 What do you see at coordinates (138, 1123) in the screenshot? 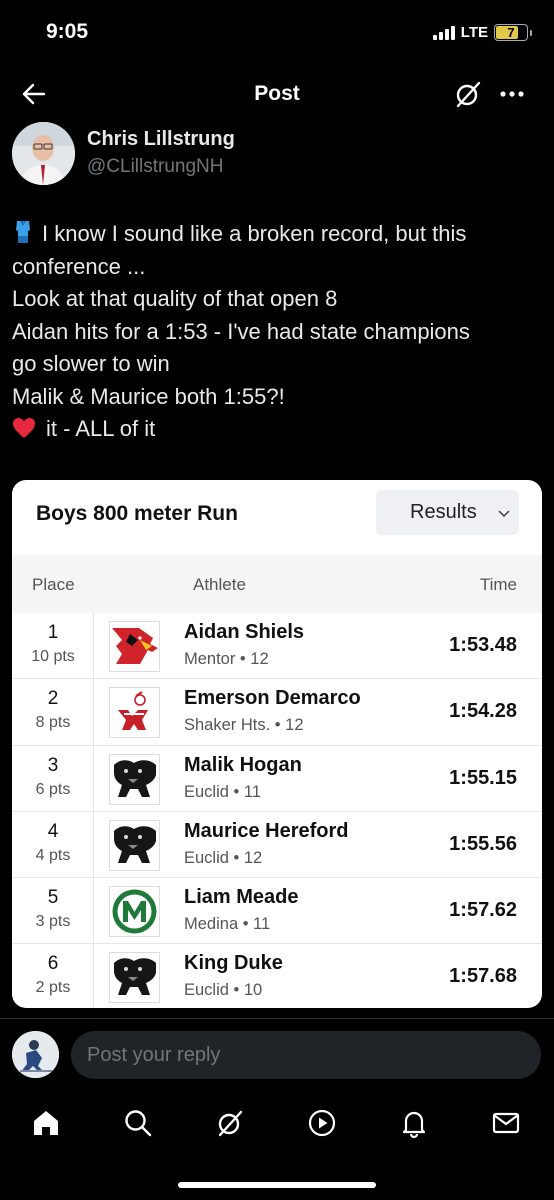
I see `search-icon` at bounding box center [138, 1123].